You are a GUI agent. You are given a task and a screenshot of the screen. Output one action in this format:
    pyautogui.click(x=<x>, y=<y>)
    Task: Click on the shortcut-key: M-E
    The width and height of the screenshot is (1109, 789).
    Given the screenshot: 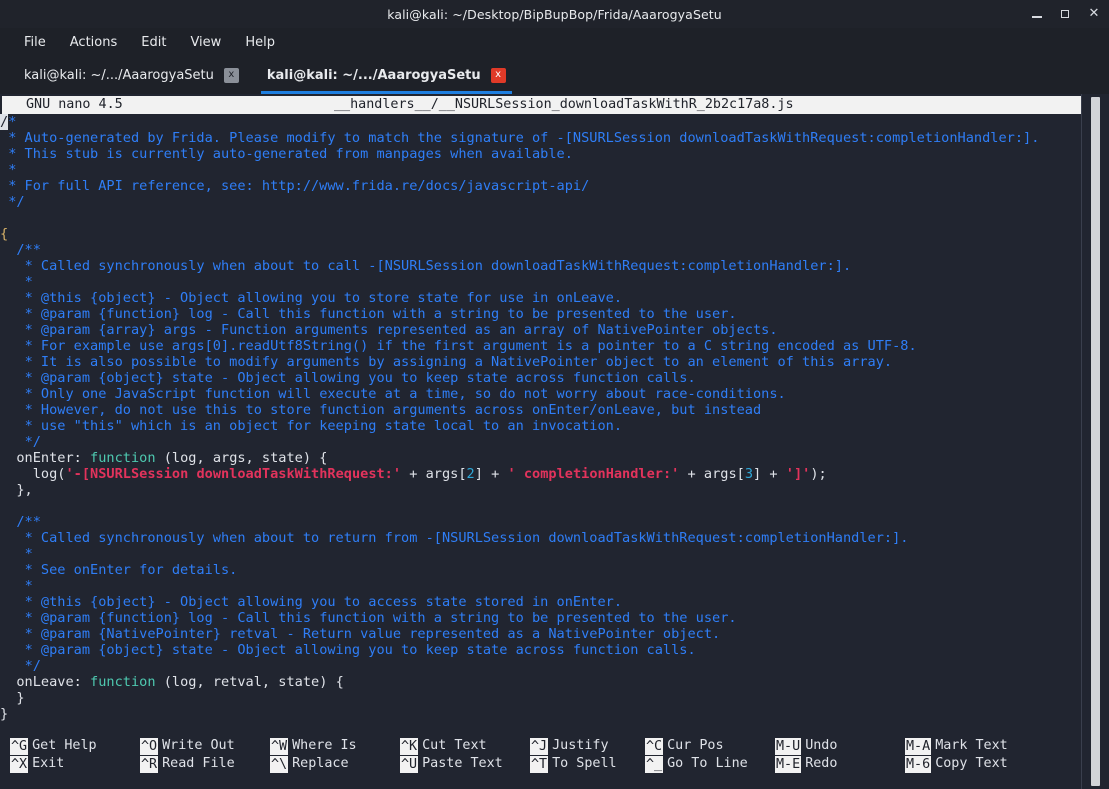 What is the action you would take?
    pyautogui.click(x=788, y=764)
    